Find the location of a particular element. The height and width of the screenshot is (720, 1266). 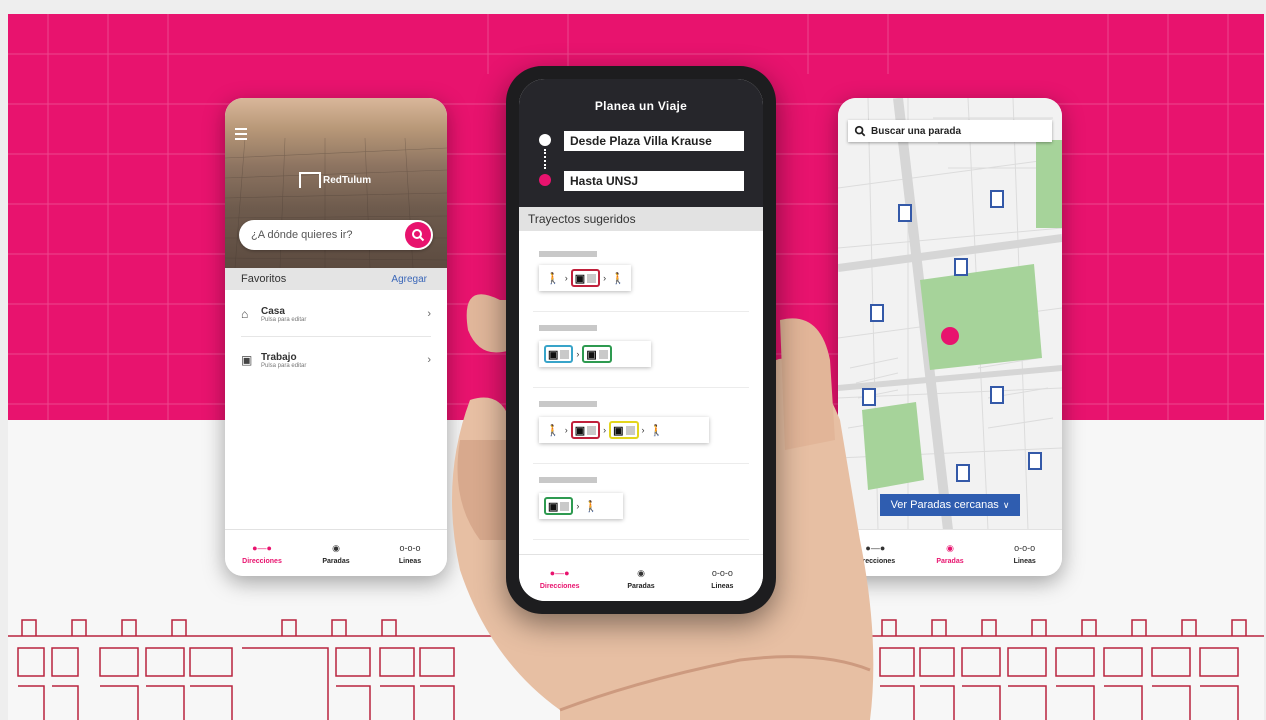

destination-input: Hasta UNSJ is located at coordinates (654, 181).